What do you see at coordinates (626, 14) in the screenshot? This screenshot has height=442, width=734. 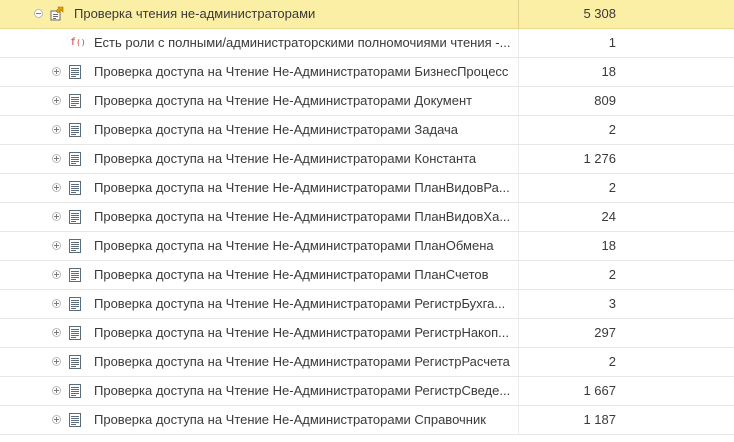 I see `value-cell: 5 308` at bounding box center [626, 14].